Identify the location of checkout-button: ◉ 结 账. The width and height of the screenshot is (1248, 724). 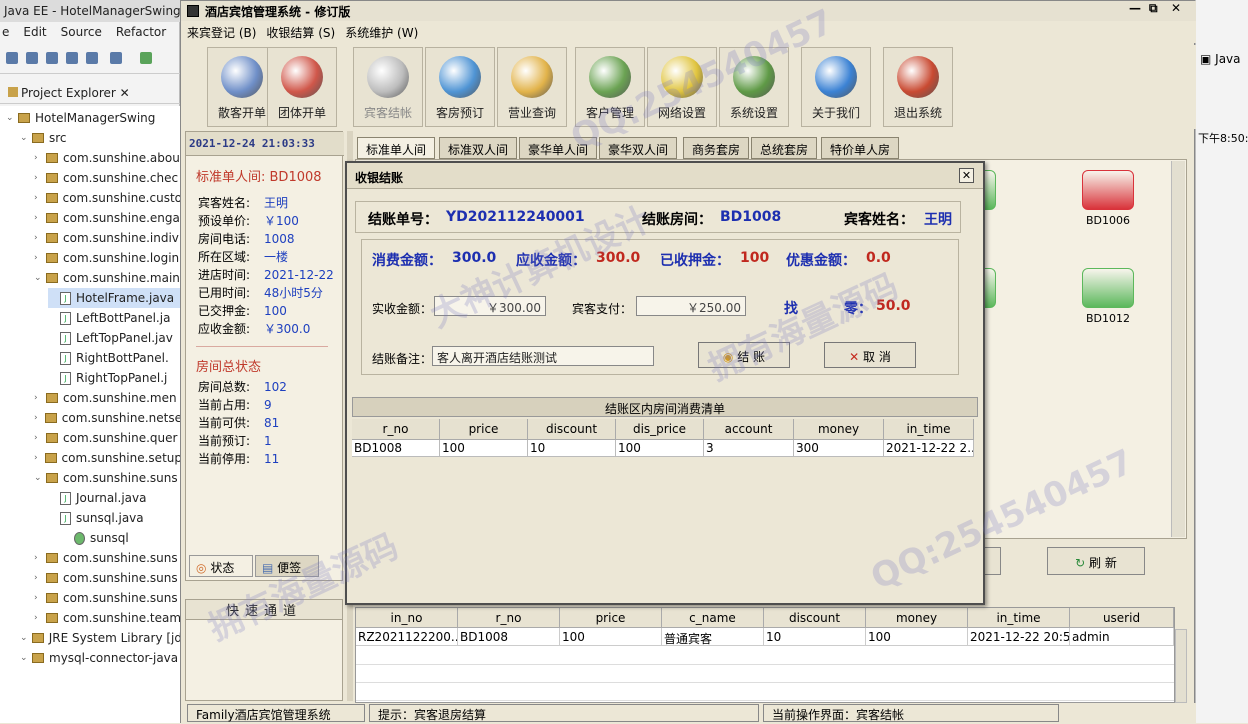
(744, 355).